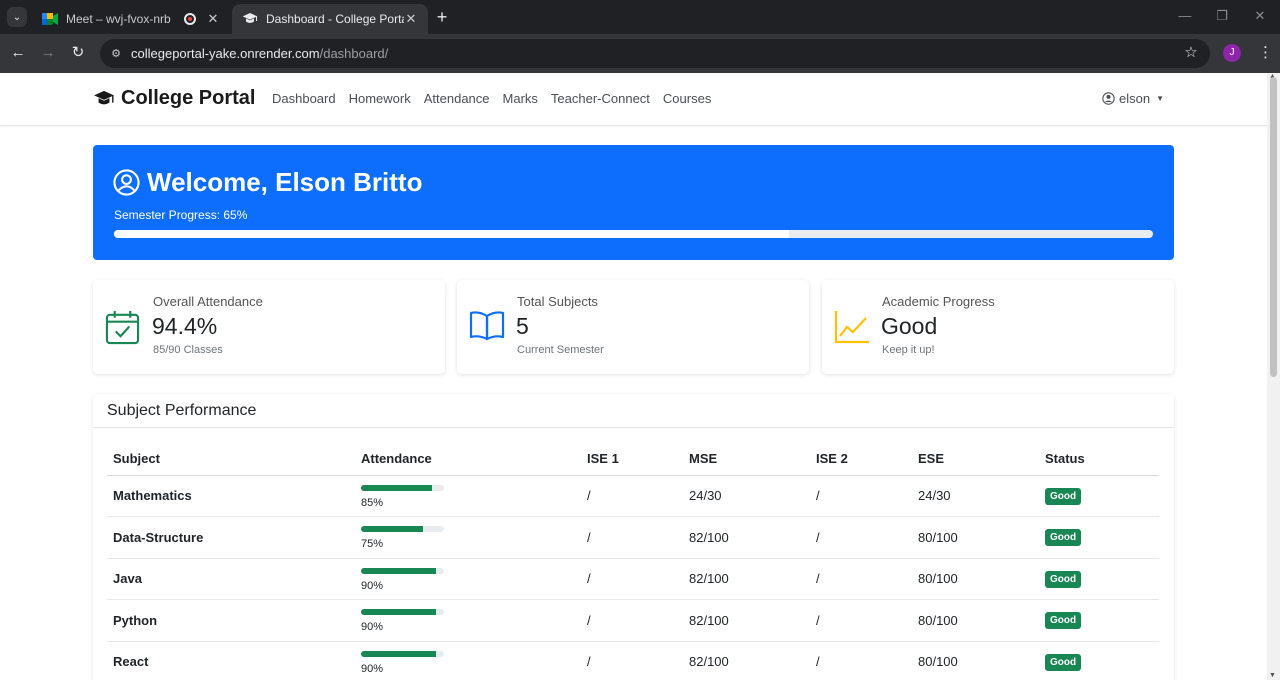  I want to click on stat-card-attendance: Overall Attendance 94.4% 85/90 Classes, so click(269, 327).